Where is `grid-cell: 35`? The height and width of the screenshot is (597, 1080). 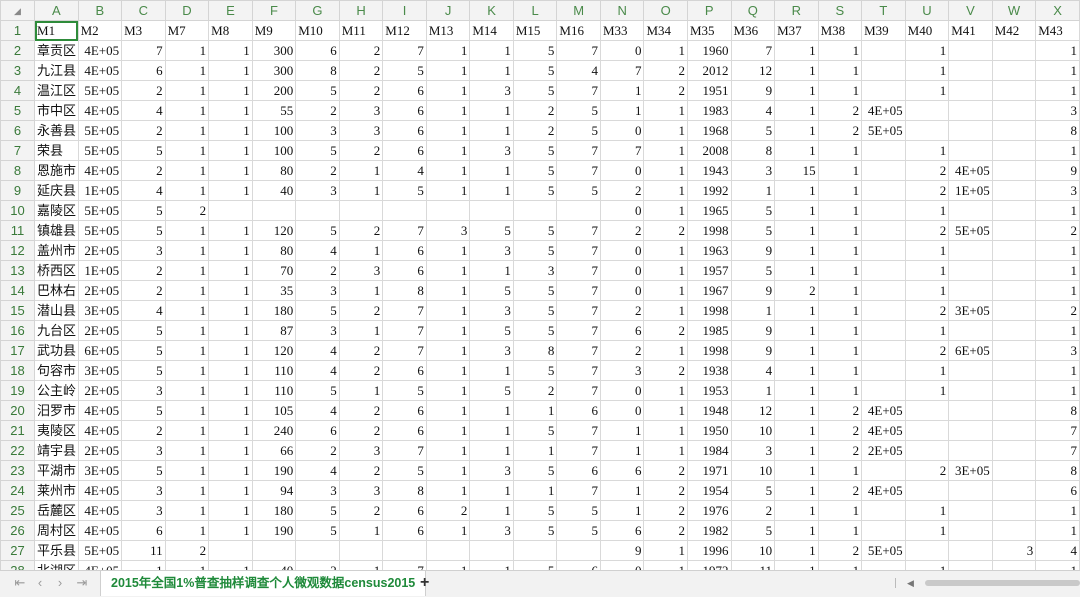
grid-cell: 35 is located at coordinates (274, 290).